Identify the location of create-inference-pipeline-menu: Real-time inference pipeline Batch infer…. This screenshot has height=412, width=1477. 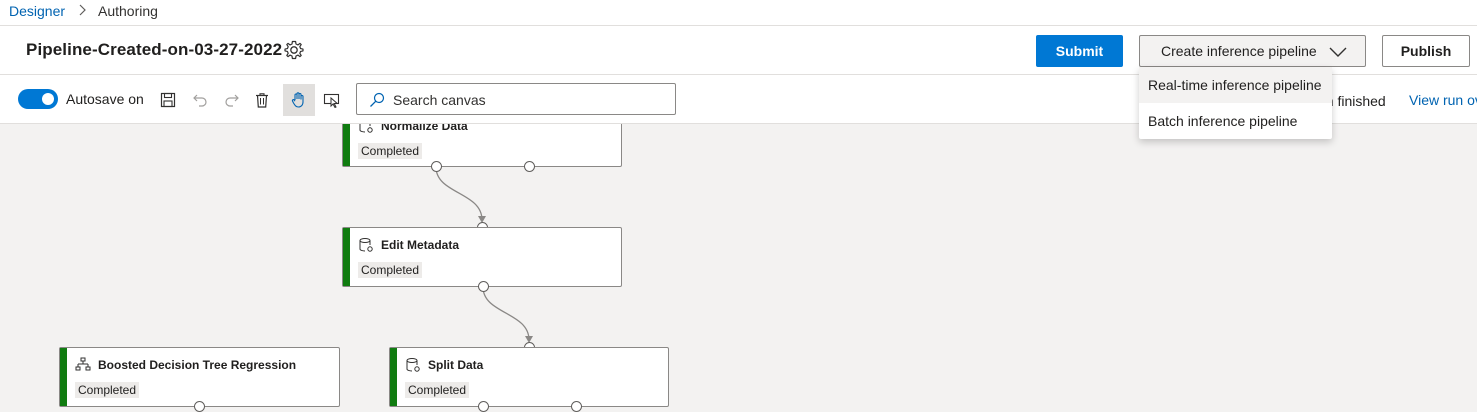
(1235, 103).